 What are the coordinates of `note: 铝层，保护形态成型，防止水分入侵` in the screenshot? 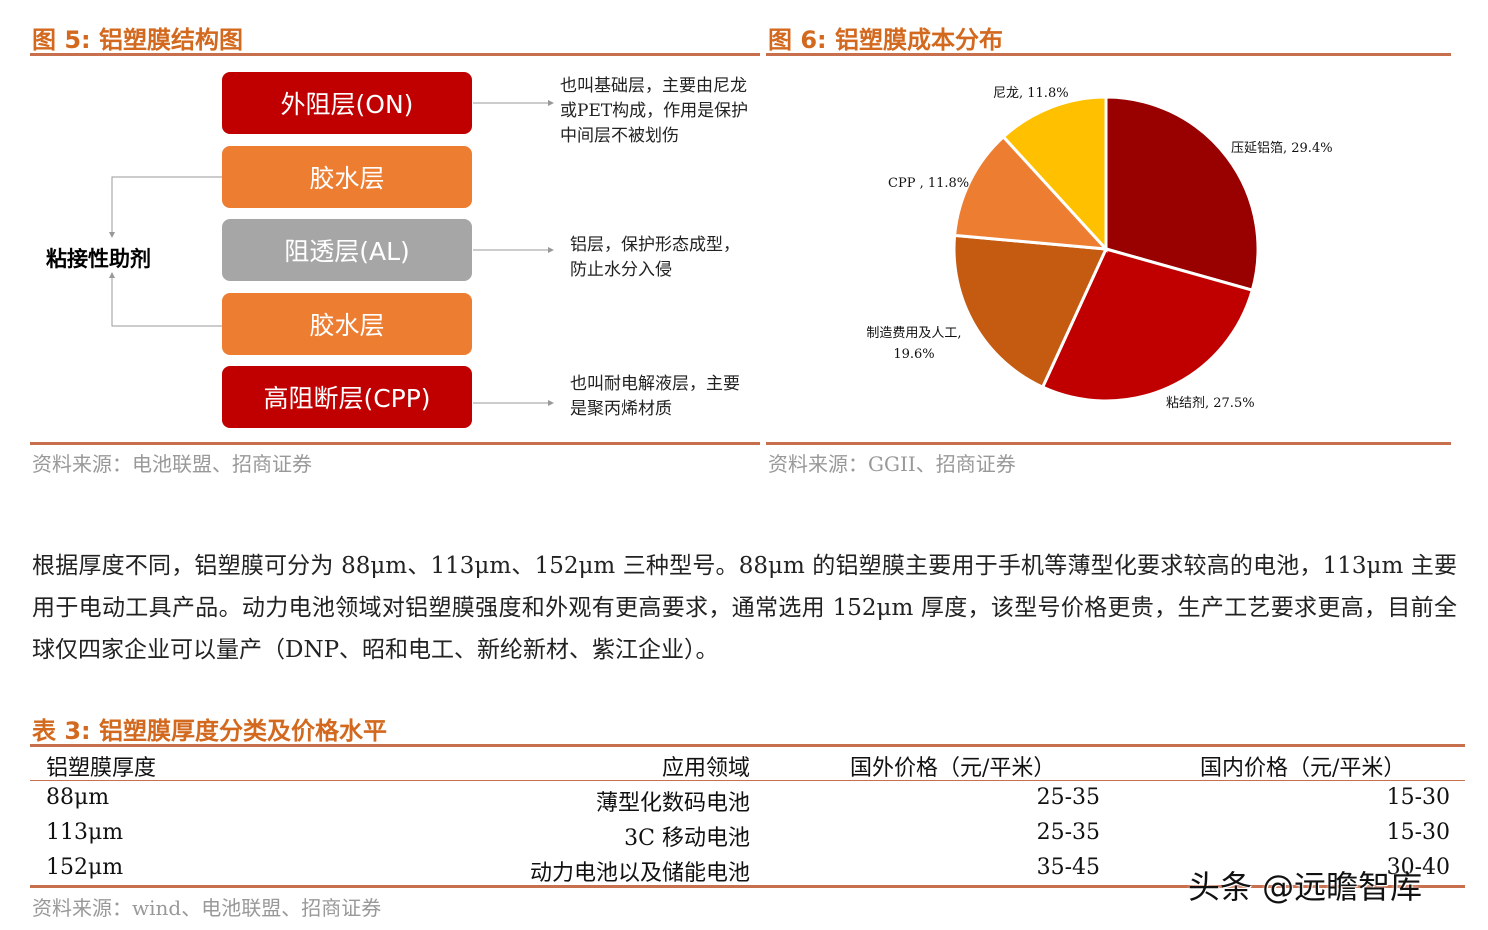 It's located at (655, 257).